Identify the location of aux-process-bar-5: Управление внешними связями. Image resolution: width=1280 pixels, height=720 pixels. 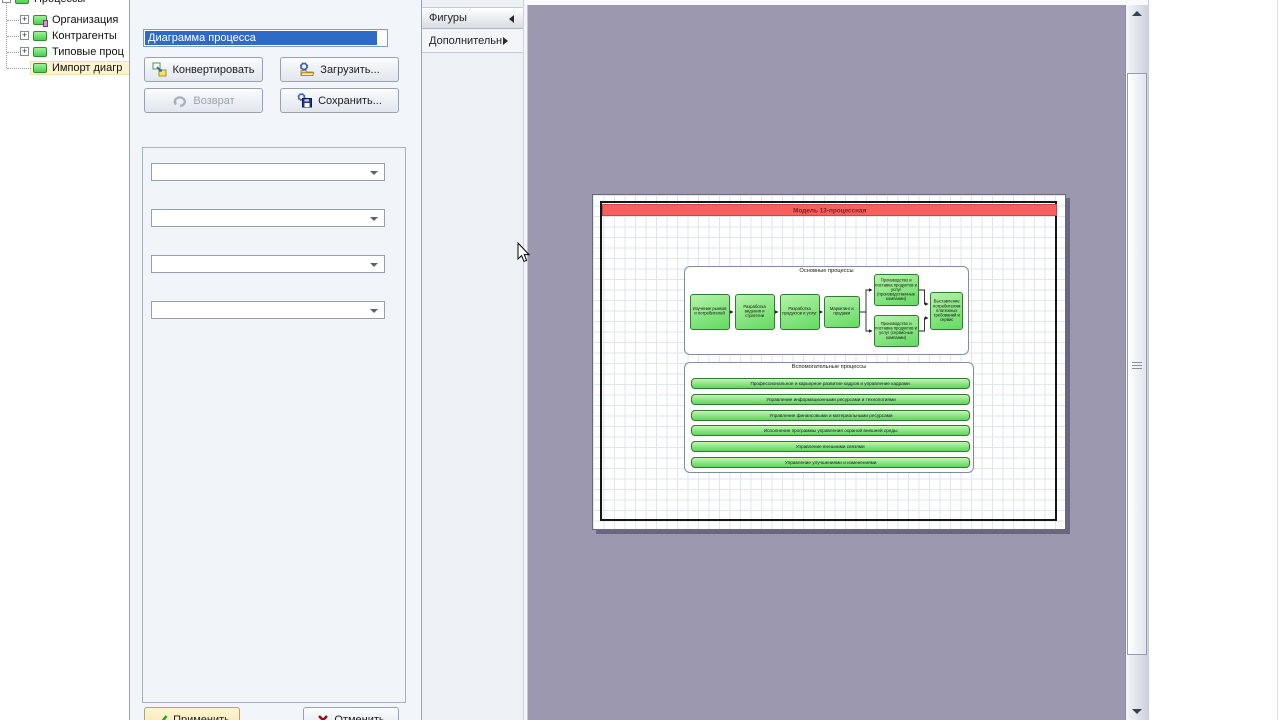
(830, 446).